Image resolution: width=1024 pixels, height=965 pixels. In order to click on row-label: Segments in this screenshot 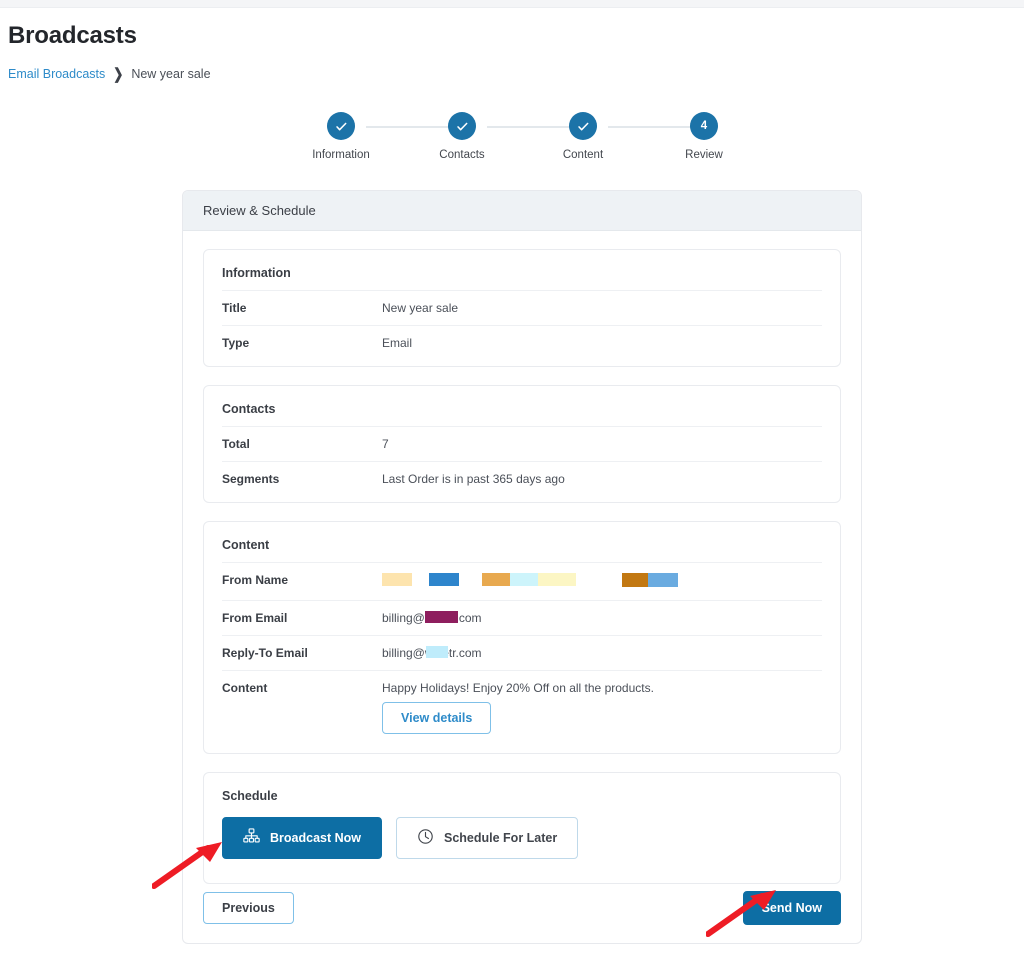, I will do `click(251, 479)`.